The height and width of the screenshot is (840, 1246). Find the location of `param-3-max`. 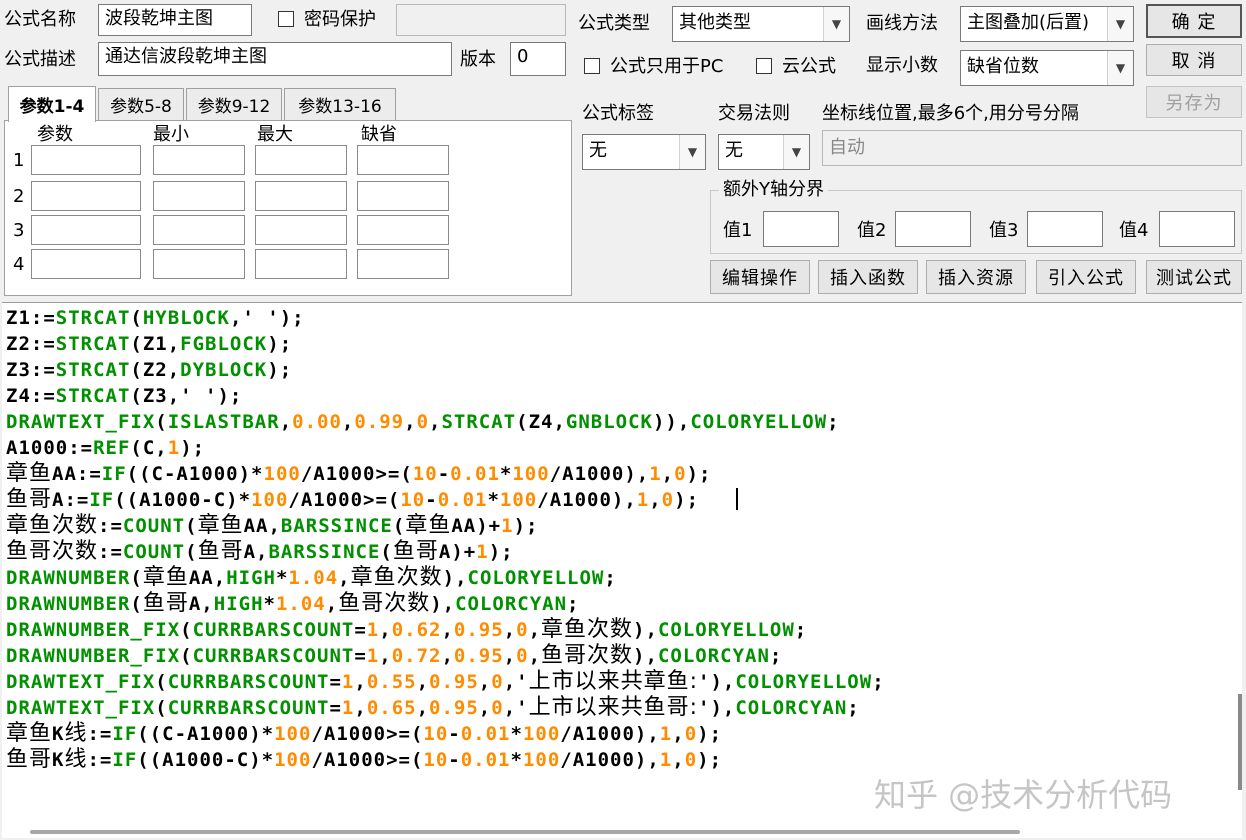

param-3-max is located at coordinates (301, 230).